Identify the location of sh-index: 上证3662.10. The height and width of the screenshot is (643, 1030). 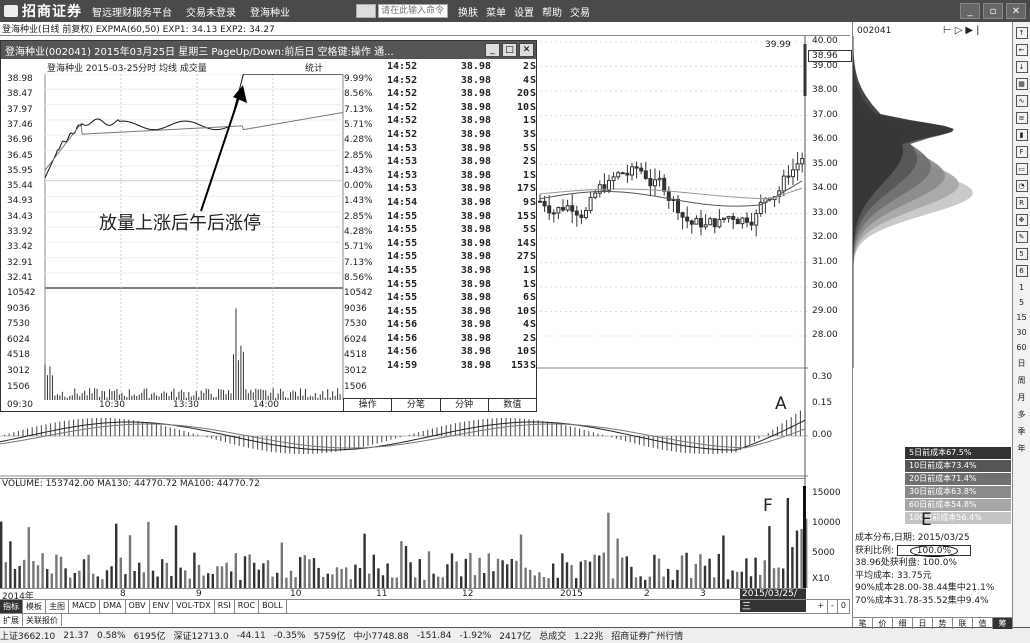
(27, 635).